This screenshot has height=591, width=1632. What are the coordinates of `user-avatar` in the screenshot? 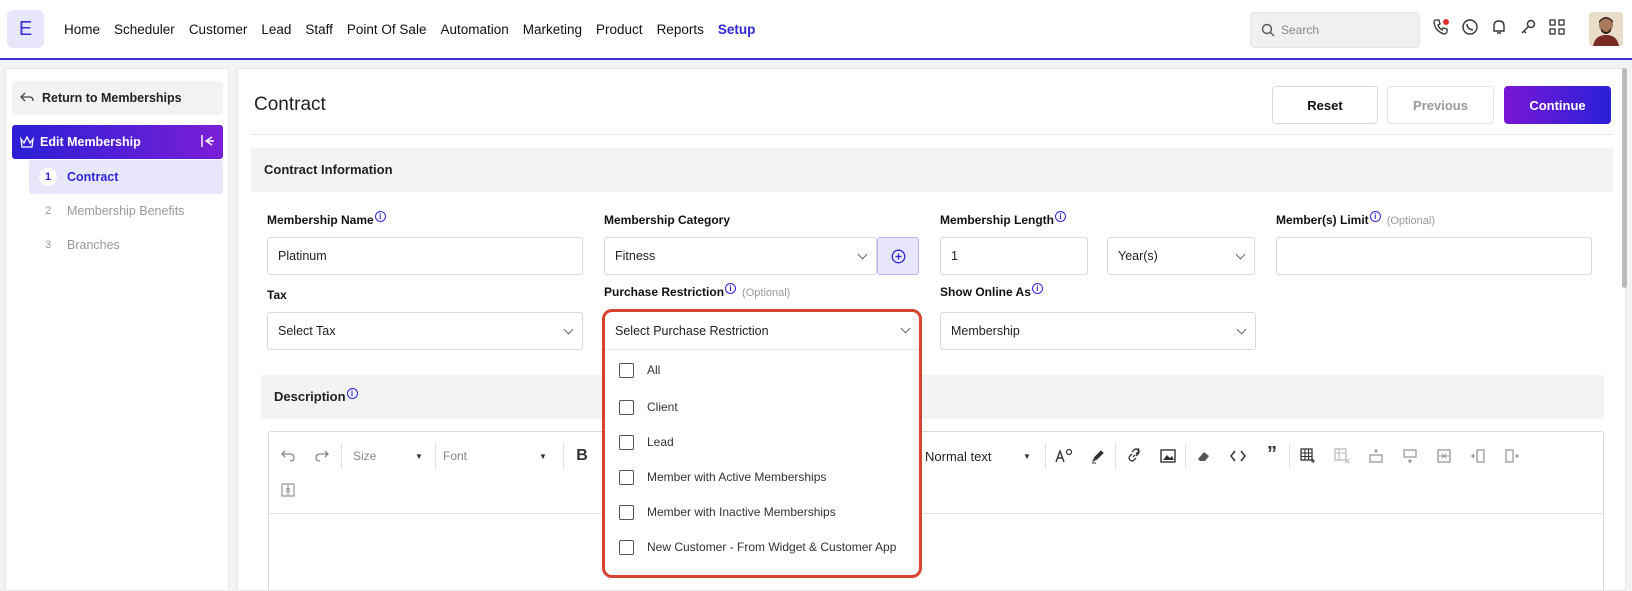 It's located at (1606, 29).